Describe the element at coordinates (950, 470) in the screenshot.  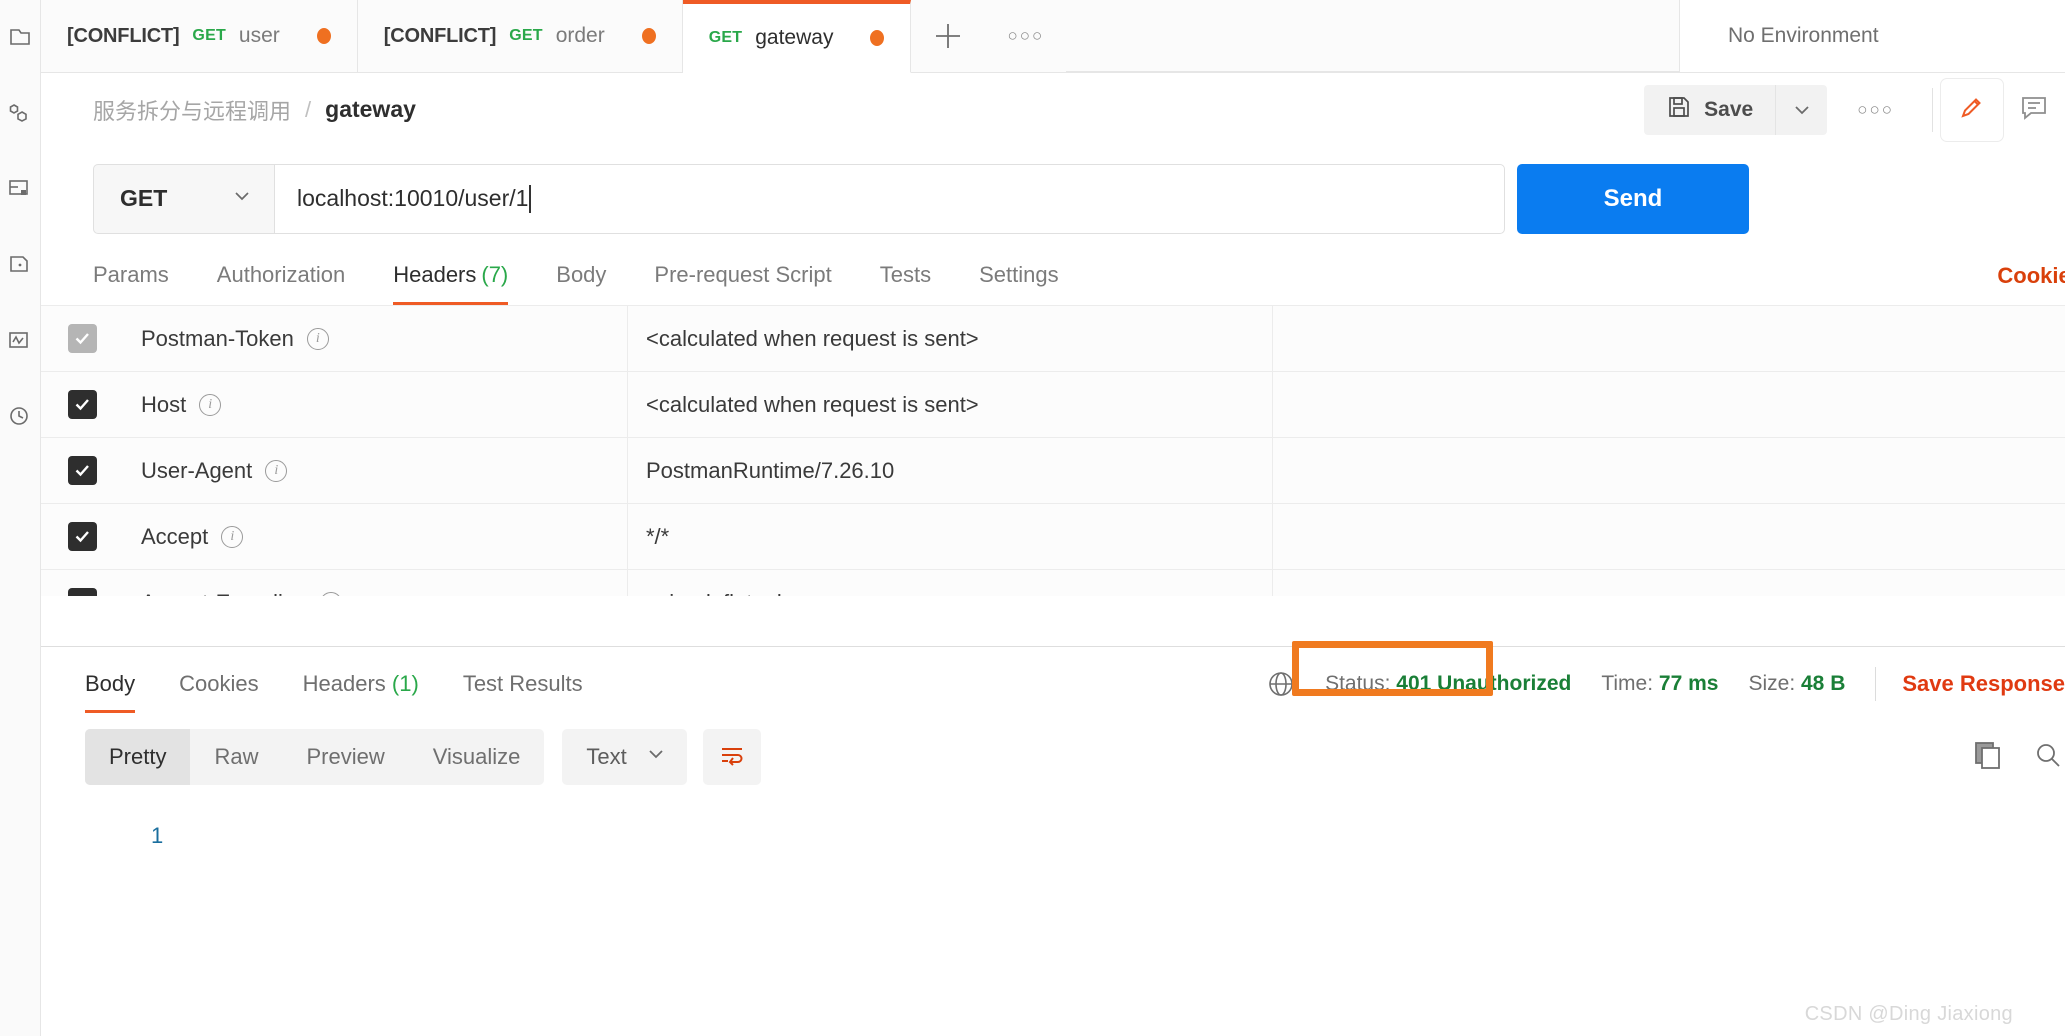
I see `header-value-cell: PostmanRuntime/7.26.10` at that location.